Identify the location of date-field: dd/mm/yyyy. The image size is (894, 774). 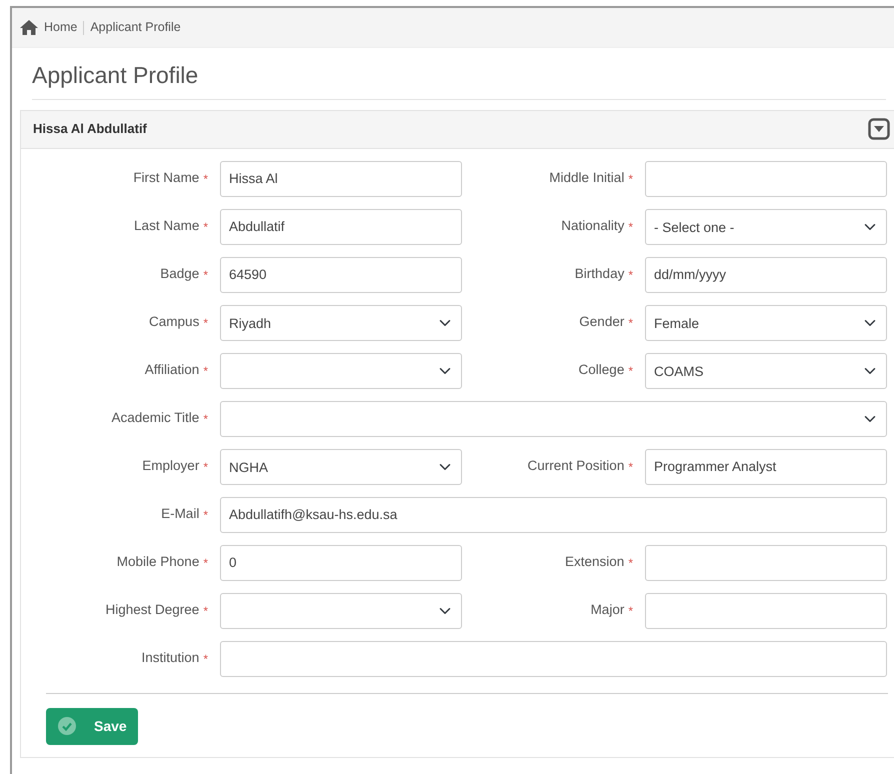
(766, 274).